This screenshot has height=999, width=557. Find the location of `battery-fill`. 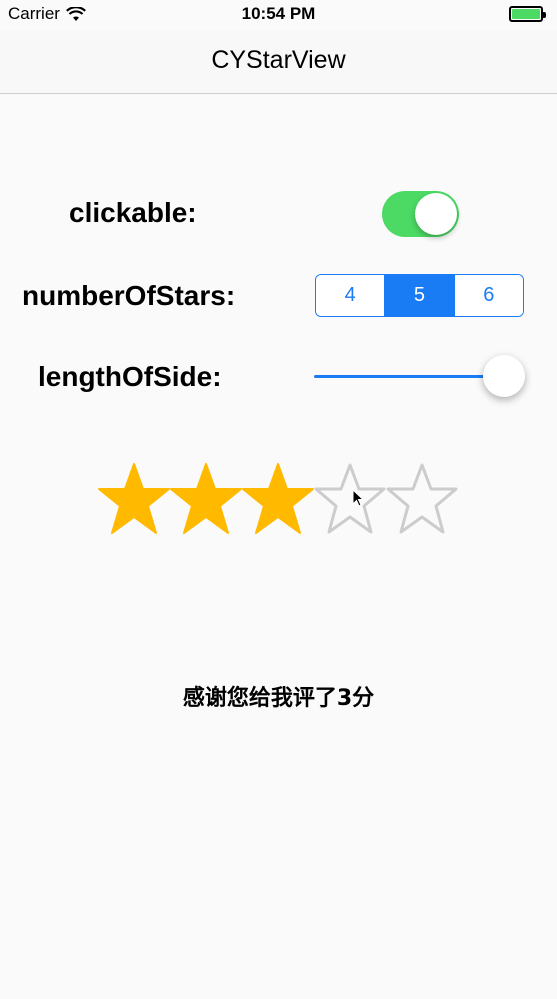

battery-fill is located at coordinates (526, 14).